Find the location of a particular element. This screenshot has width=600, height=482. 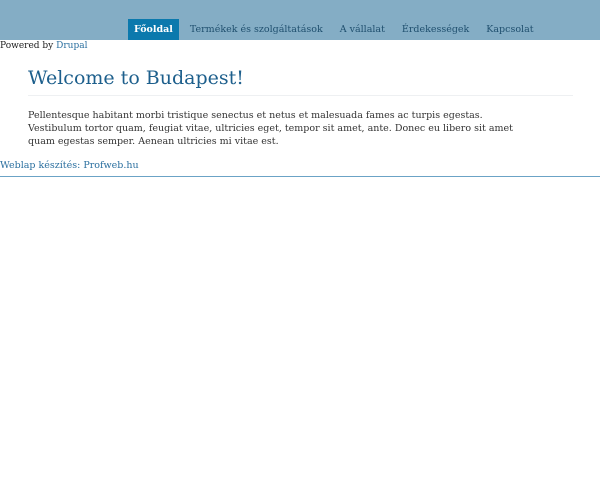

footer-credit-link: Weblap készítés: Profweb.hu is located at coordinates (69, 165).